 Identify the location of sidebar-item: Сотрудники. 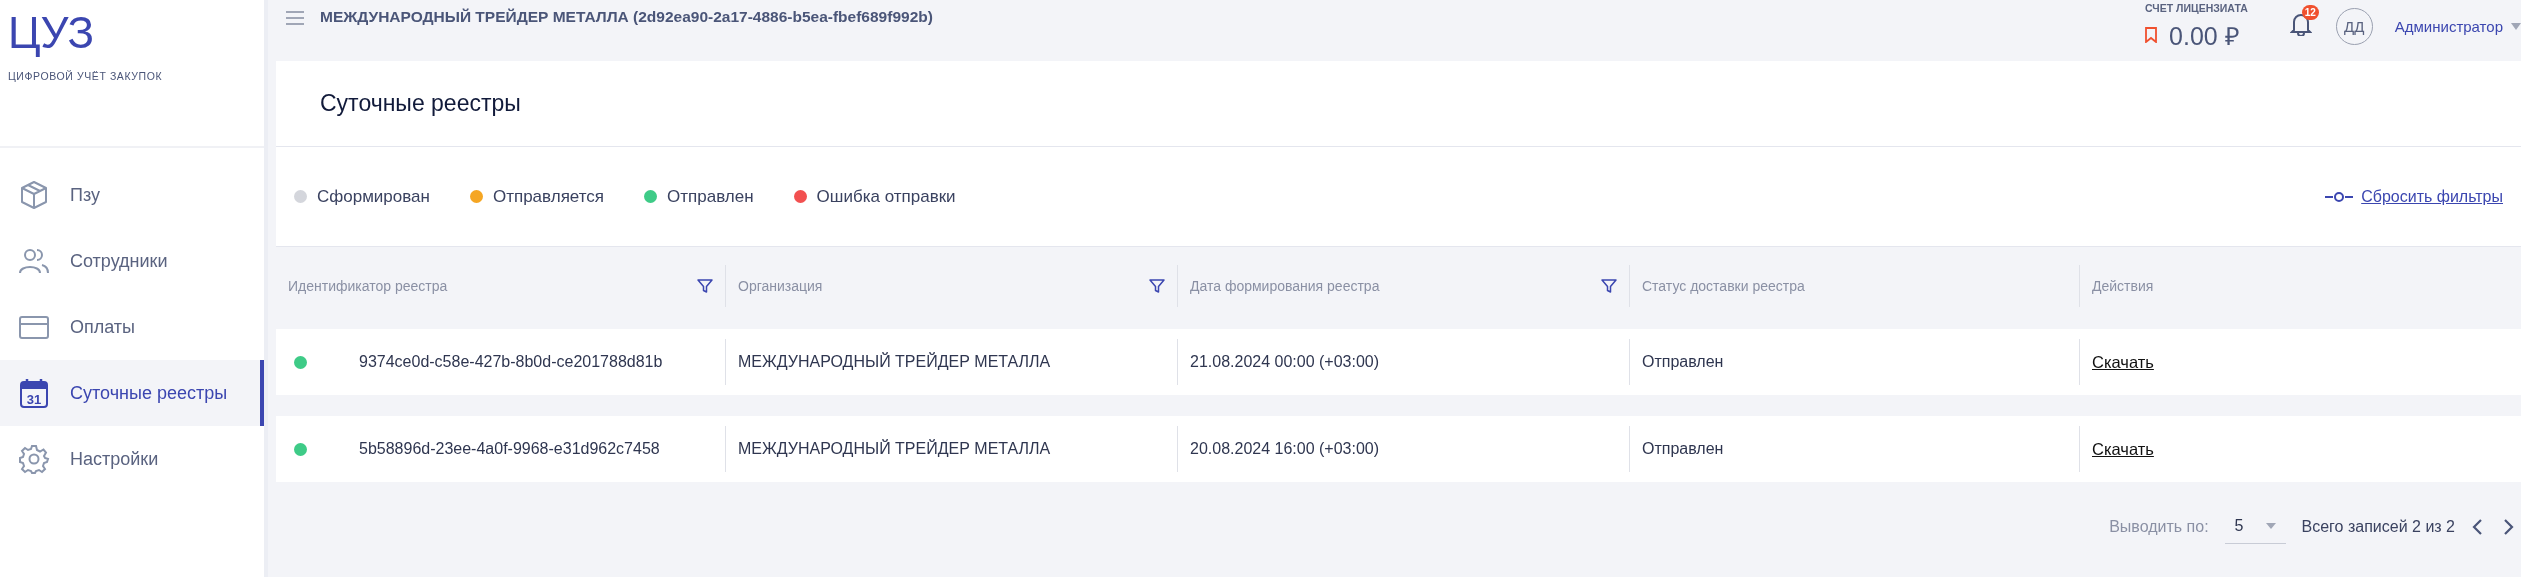
(132, 261).